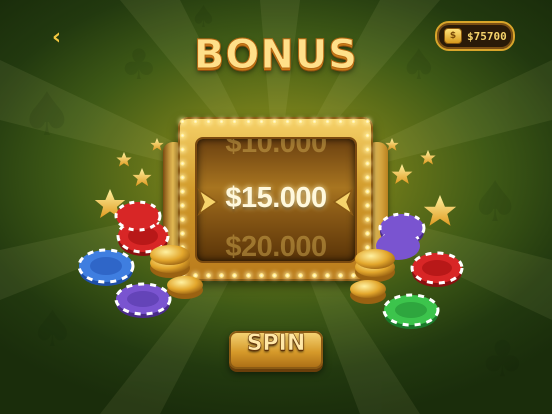 The height and width of the screenshot is (414, 552). I want to click on gold-coin-stack, so click(372, 276).